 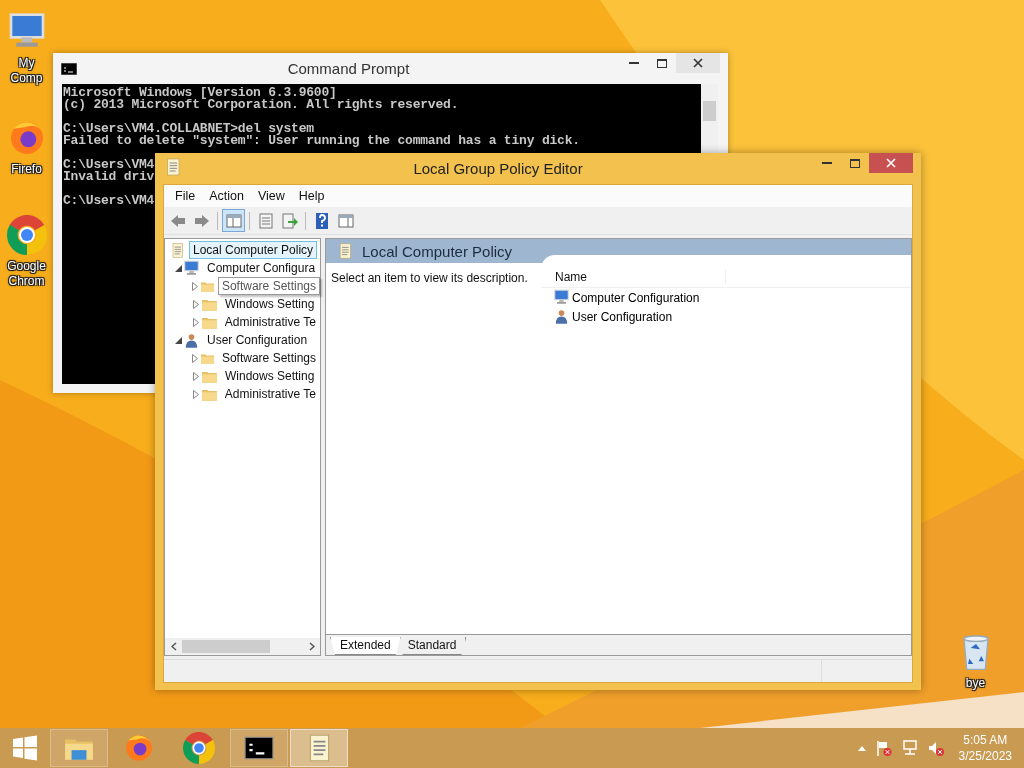 I want to click on console-line: C:\Users\VM4.COLLABNET>del system, so click(x=188, y=129).